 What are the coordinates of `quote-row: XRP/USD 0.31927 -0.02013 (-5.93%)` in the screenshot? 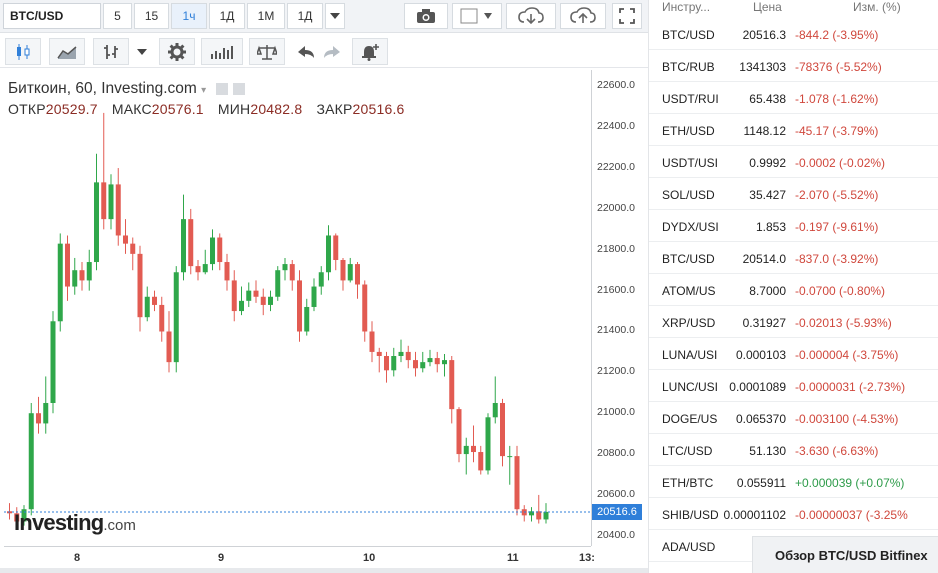 It's located at (793, 322).